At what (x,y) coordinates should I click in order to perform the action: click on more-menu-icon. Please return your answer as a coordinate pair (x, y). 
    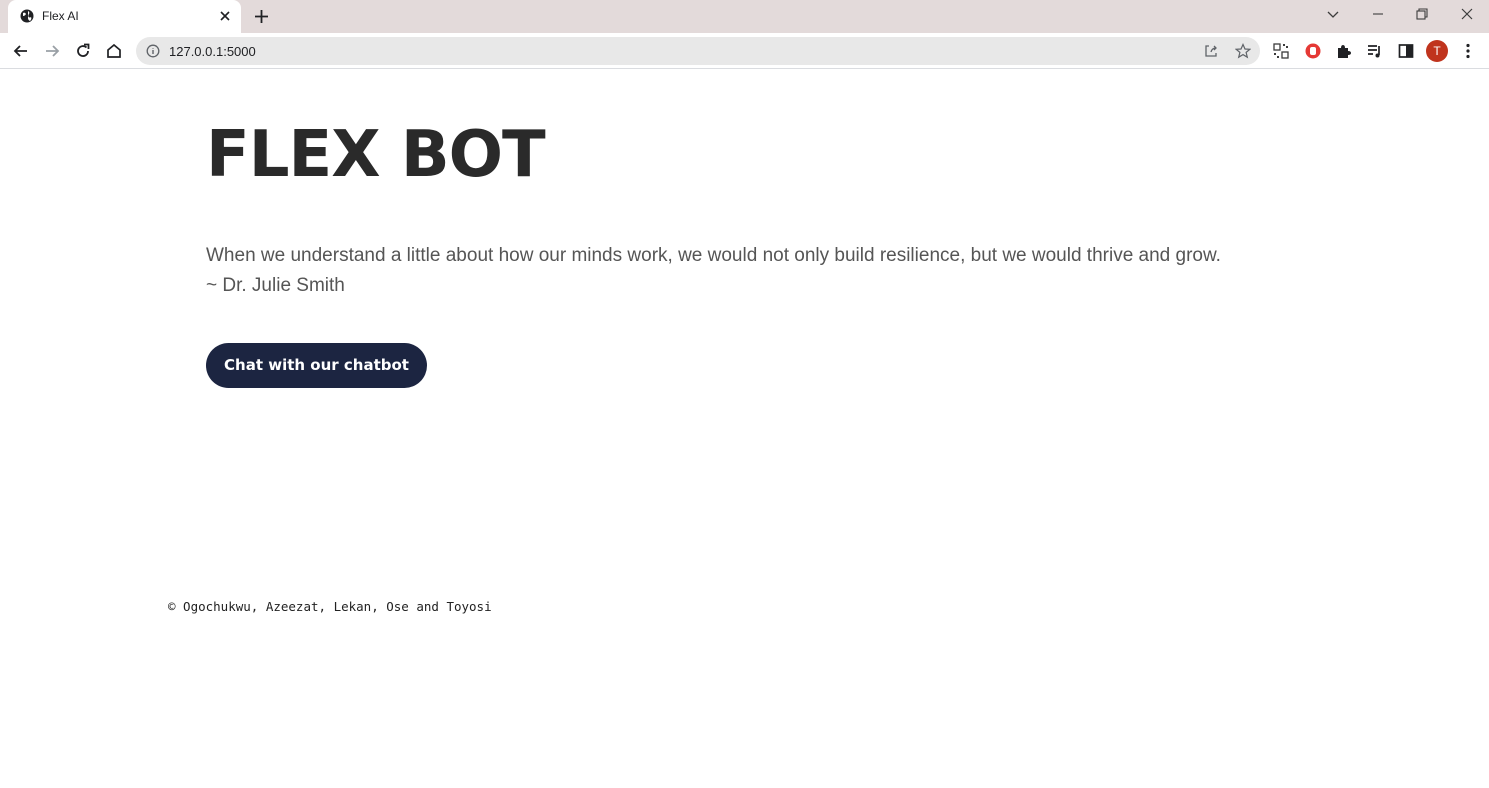
    Looking at the image, I should click on (1468, 51).